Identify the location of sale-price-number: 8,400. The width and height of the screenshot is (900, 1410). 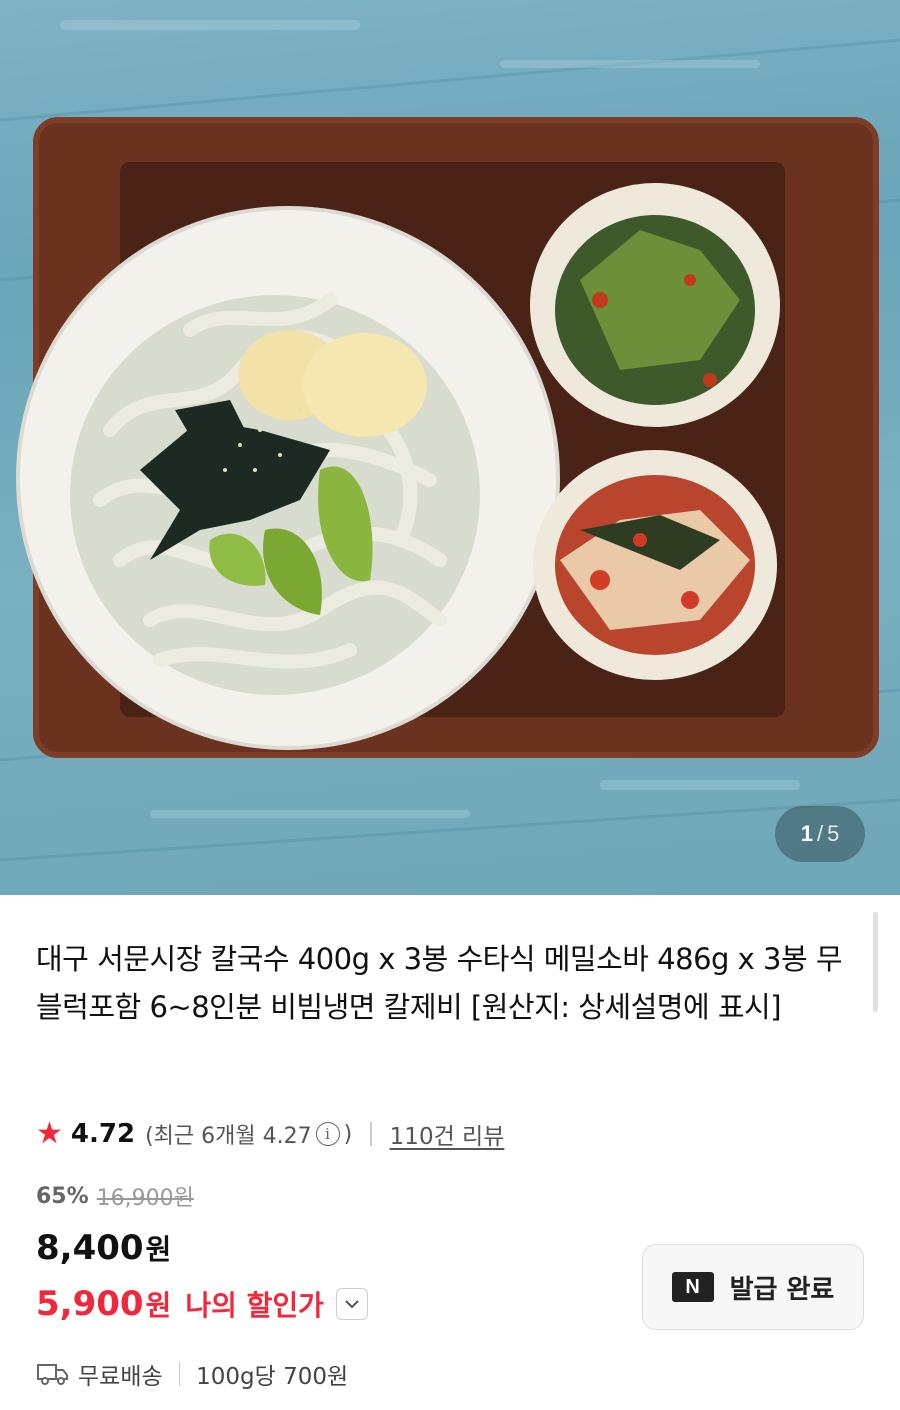
(90, 1248).